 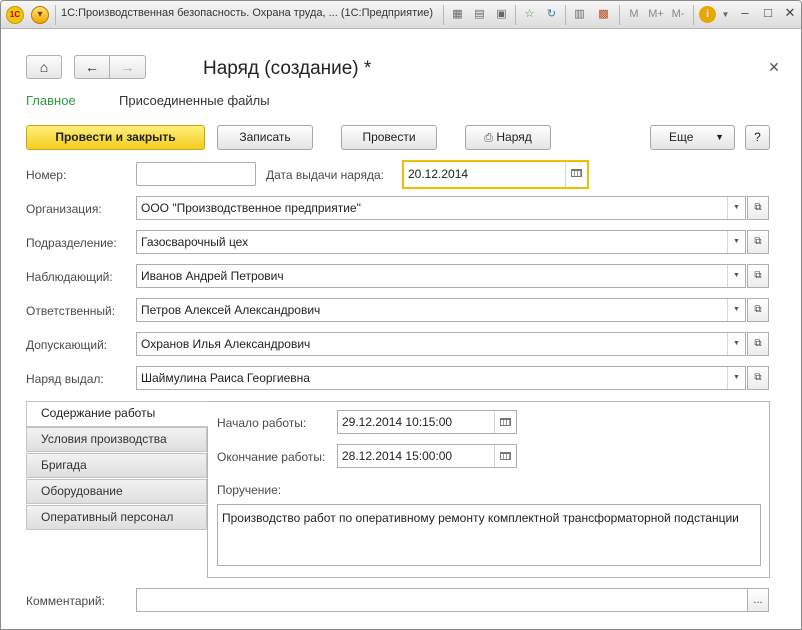 I want to click on department-label: Подразделение:, so click(x=71, y=243).